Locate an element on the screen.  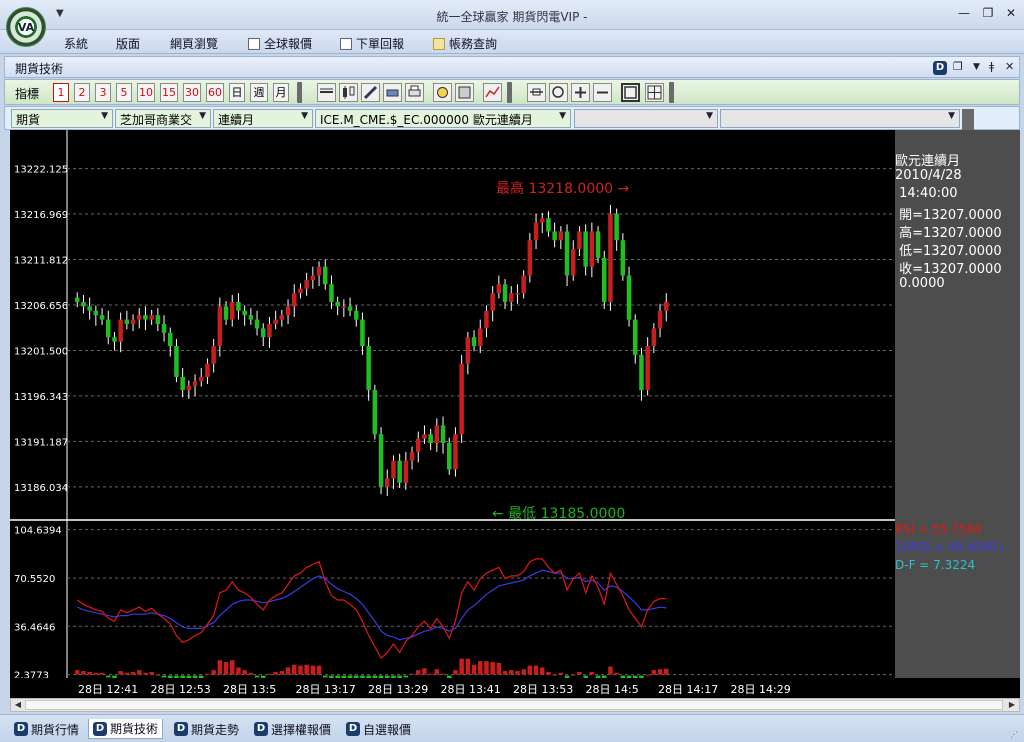
window-icon: ❐ is located at coordinates (958, 66).